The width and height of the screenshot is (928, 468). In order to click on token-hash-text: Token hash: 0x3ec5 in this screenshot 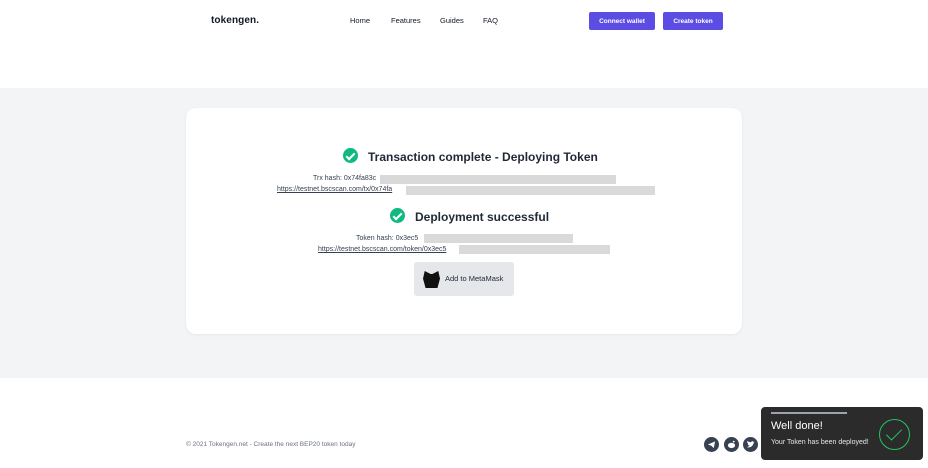, I will do `click(387, 238)`.